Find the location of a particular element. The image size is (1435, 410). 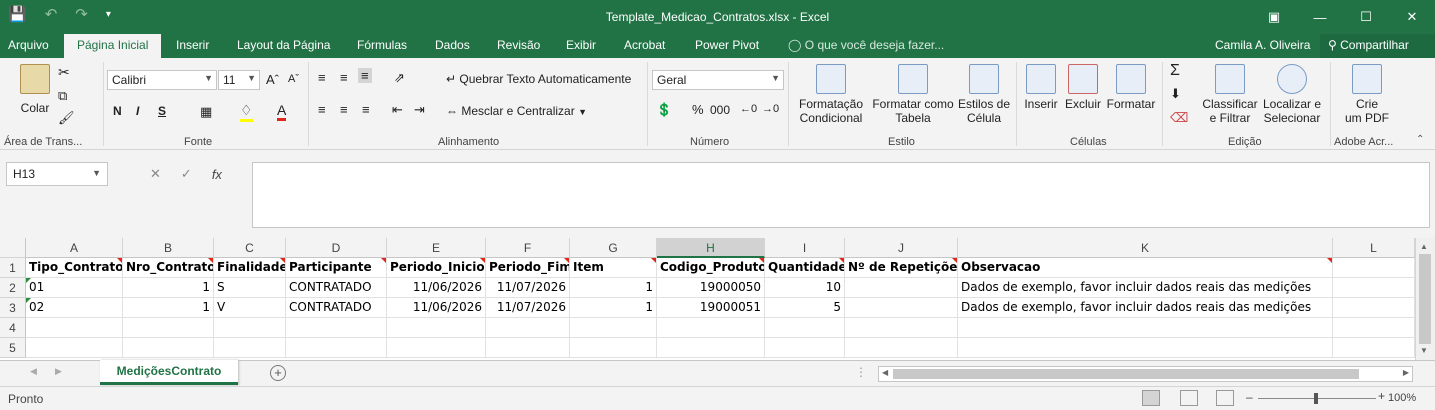

table-cell: 5 is located at coordinates (805, 308).